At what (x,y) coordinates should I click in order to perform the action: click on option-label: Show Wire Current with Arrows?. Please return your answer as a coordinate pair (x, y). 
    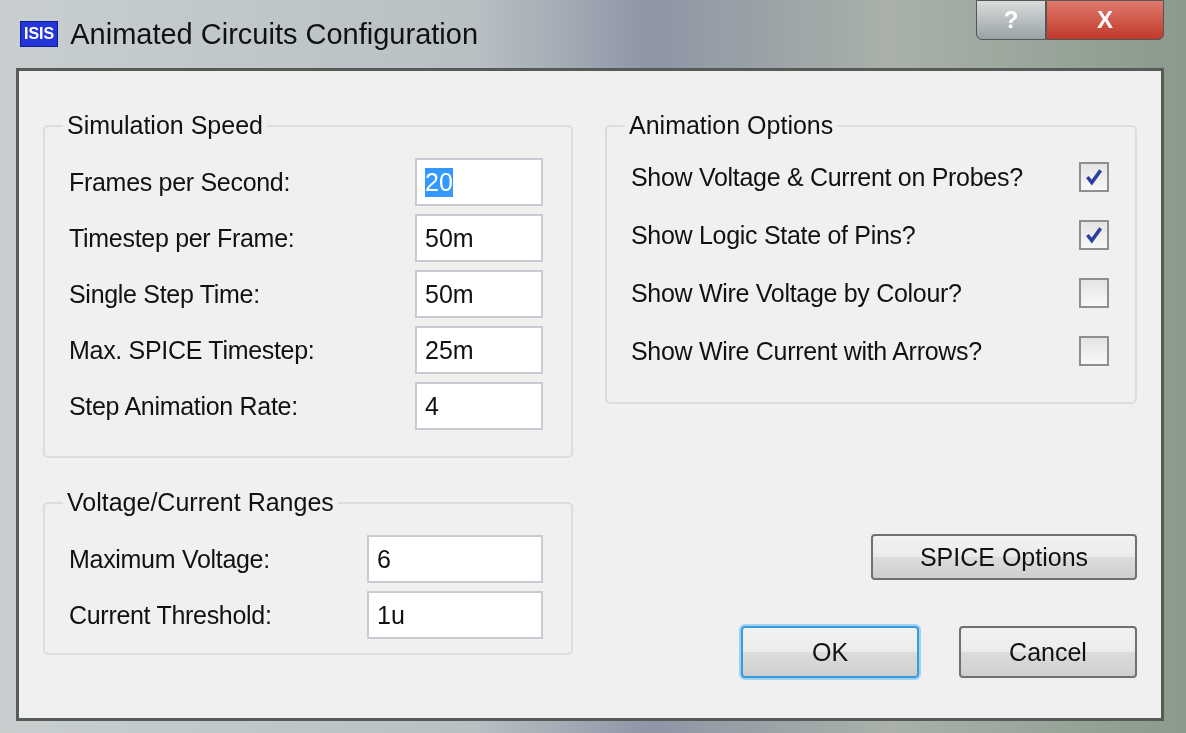
    Looking at the image, I should click on (806, 351).